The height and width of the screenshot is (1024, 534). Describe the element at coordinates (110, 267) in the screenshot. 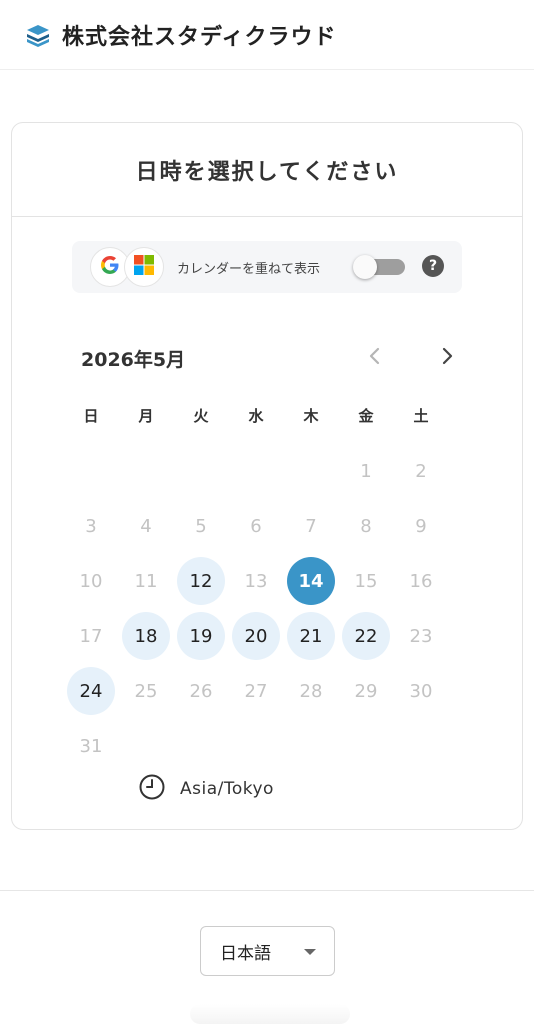

I see `google-icon` at that location.